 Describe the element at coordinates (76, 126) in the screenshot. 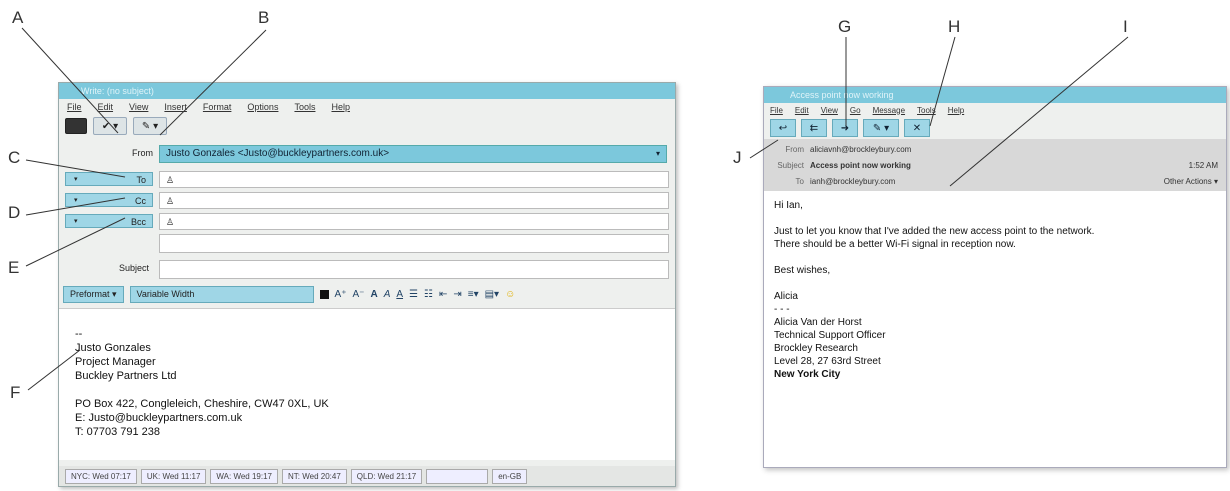

I see `send-button` at that location.